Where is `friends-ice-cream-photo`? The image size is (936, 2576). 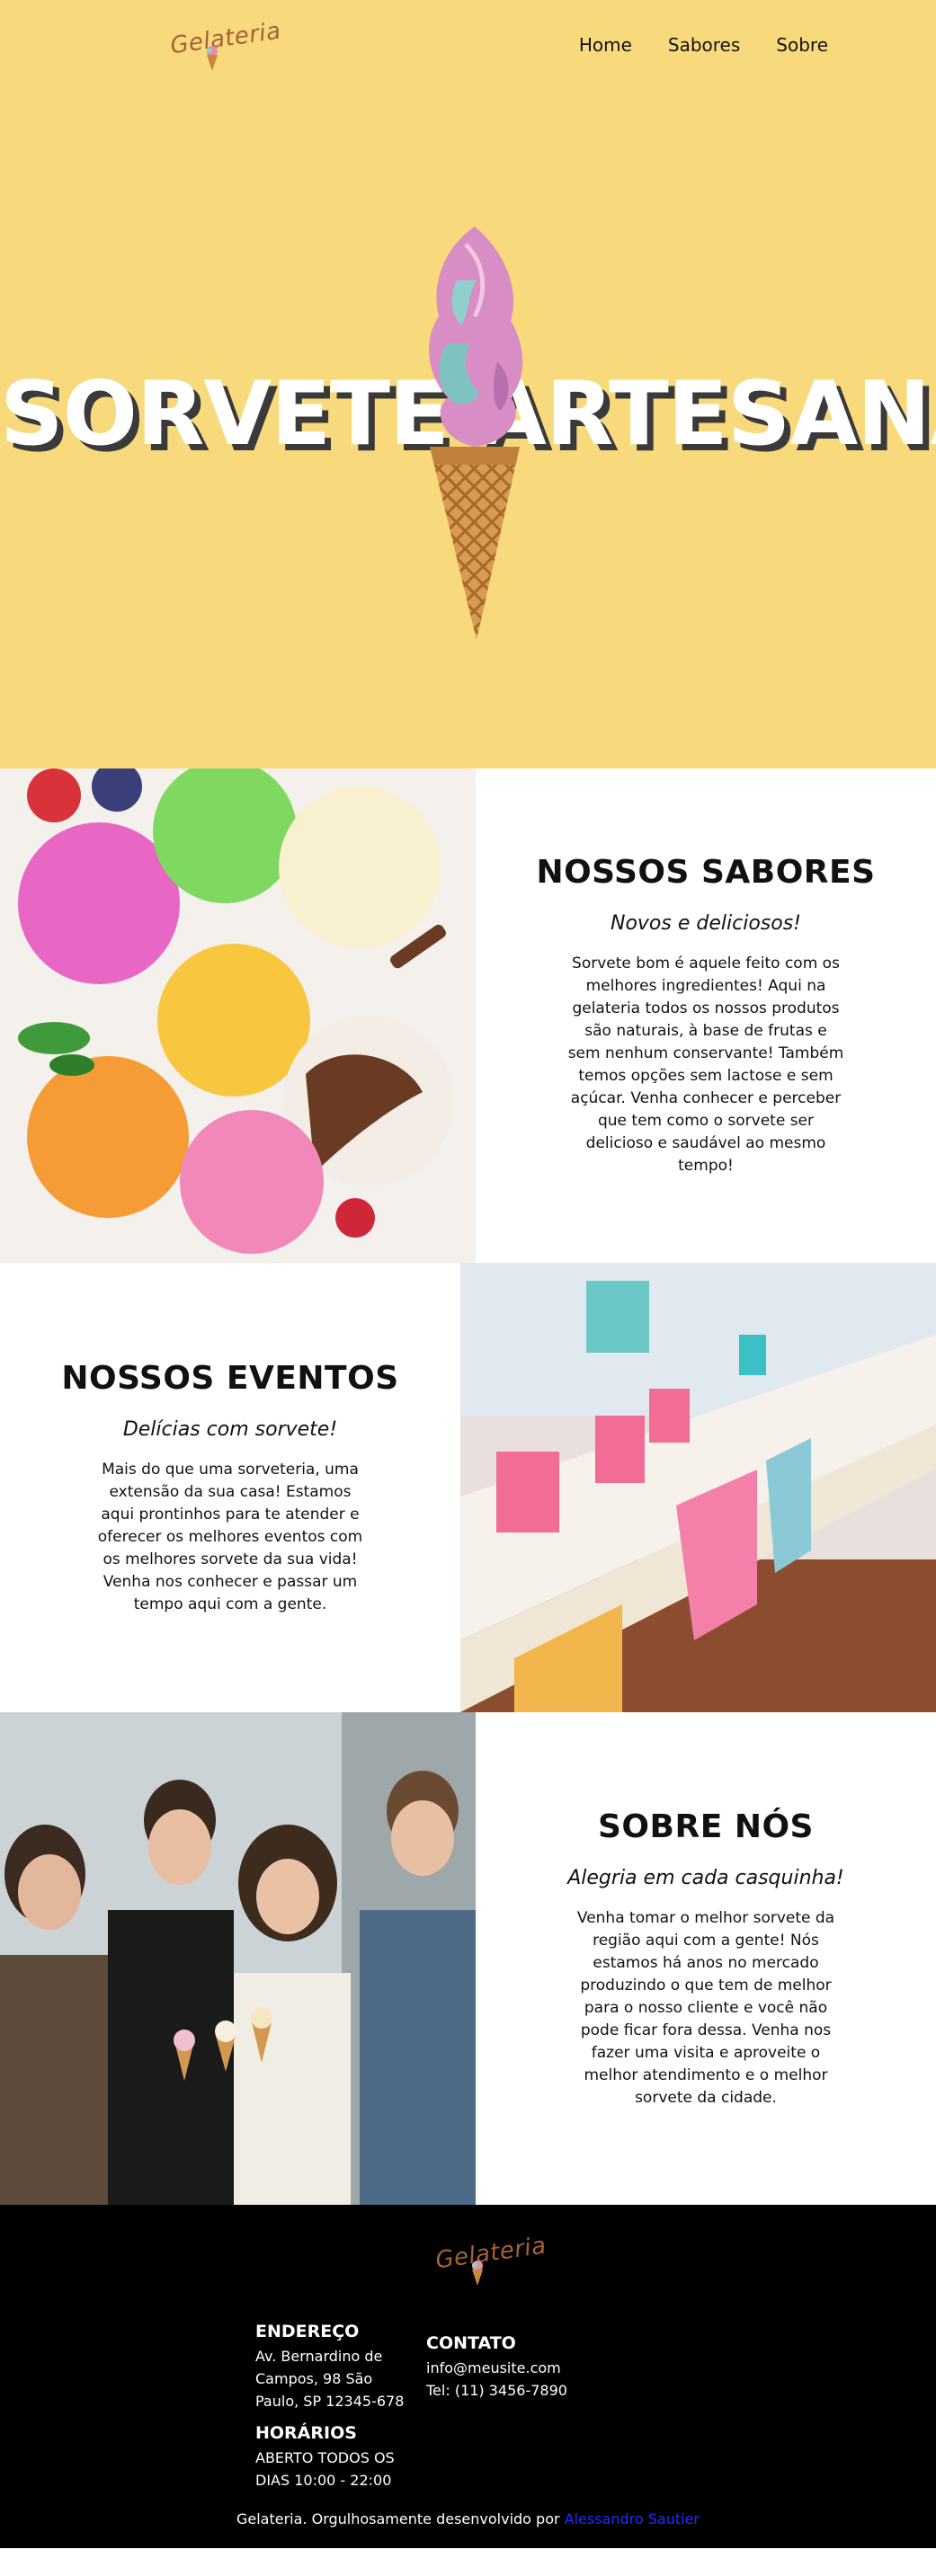
friends-ice-cream-photo is located at coordinates (238, 1959).